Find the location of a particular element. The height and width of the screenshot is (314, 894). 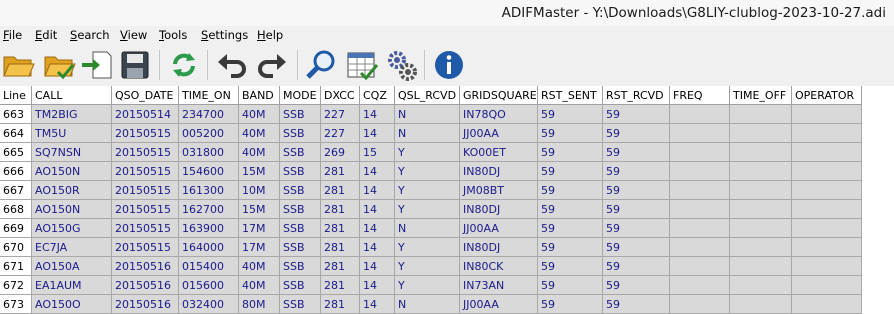

row-line-number: 671 is located at coordinates (16, 266).